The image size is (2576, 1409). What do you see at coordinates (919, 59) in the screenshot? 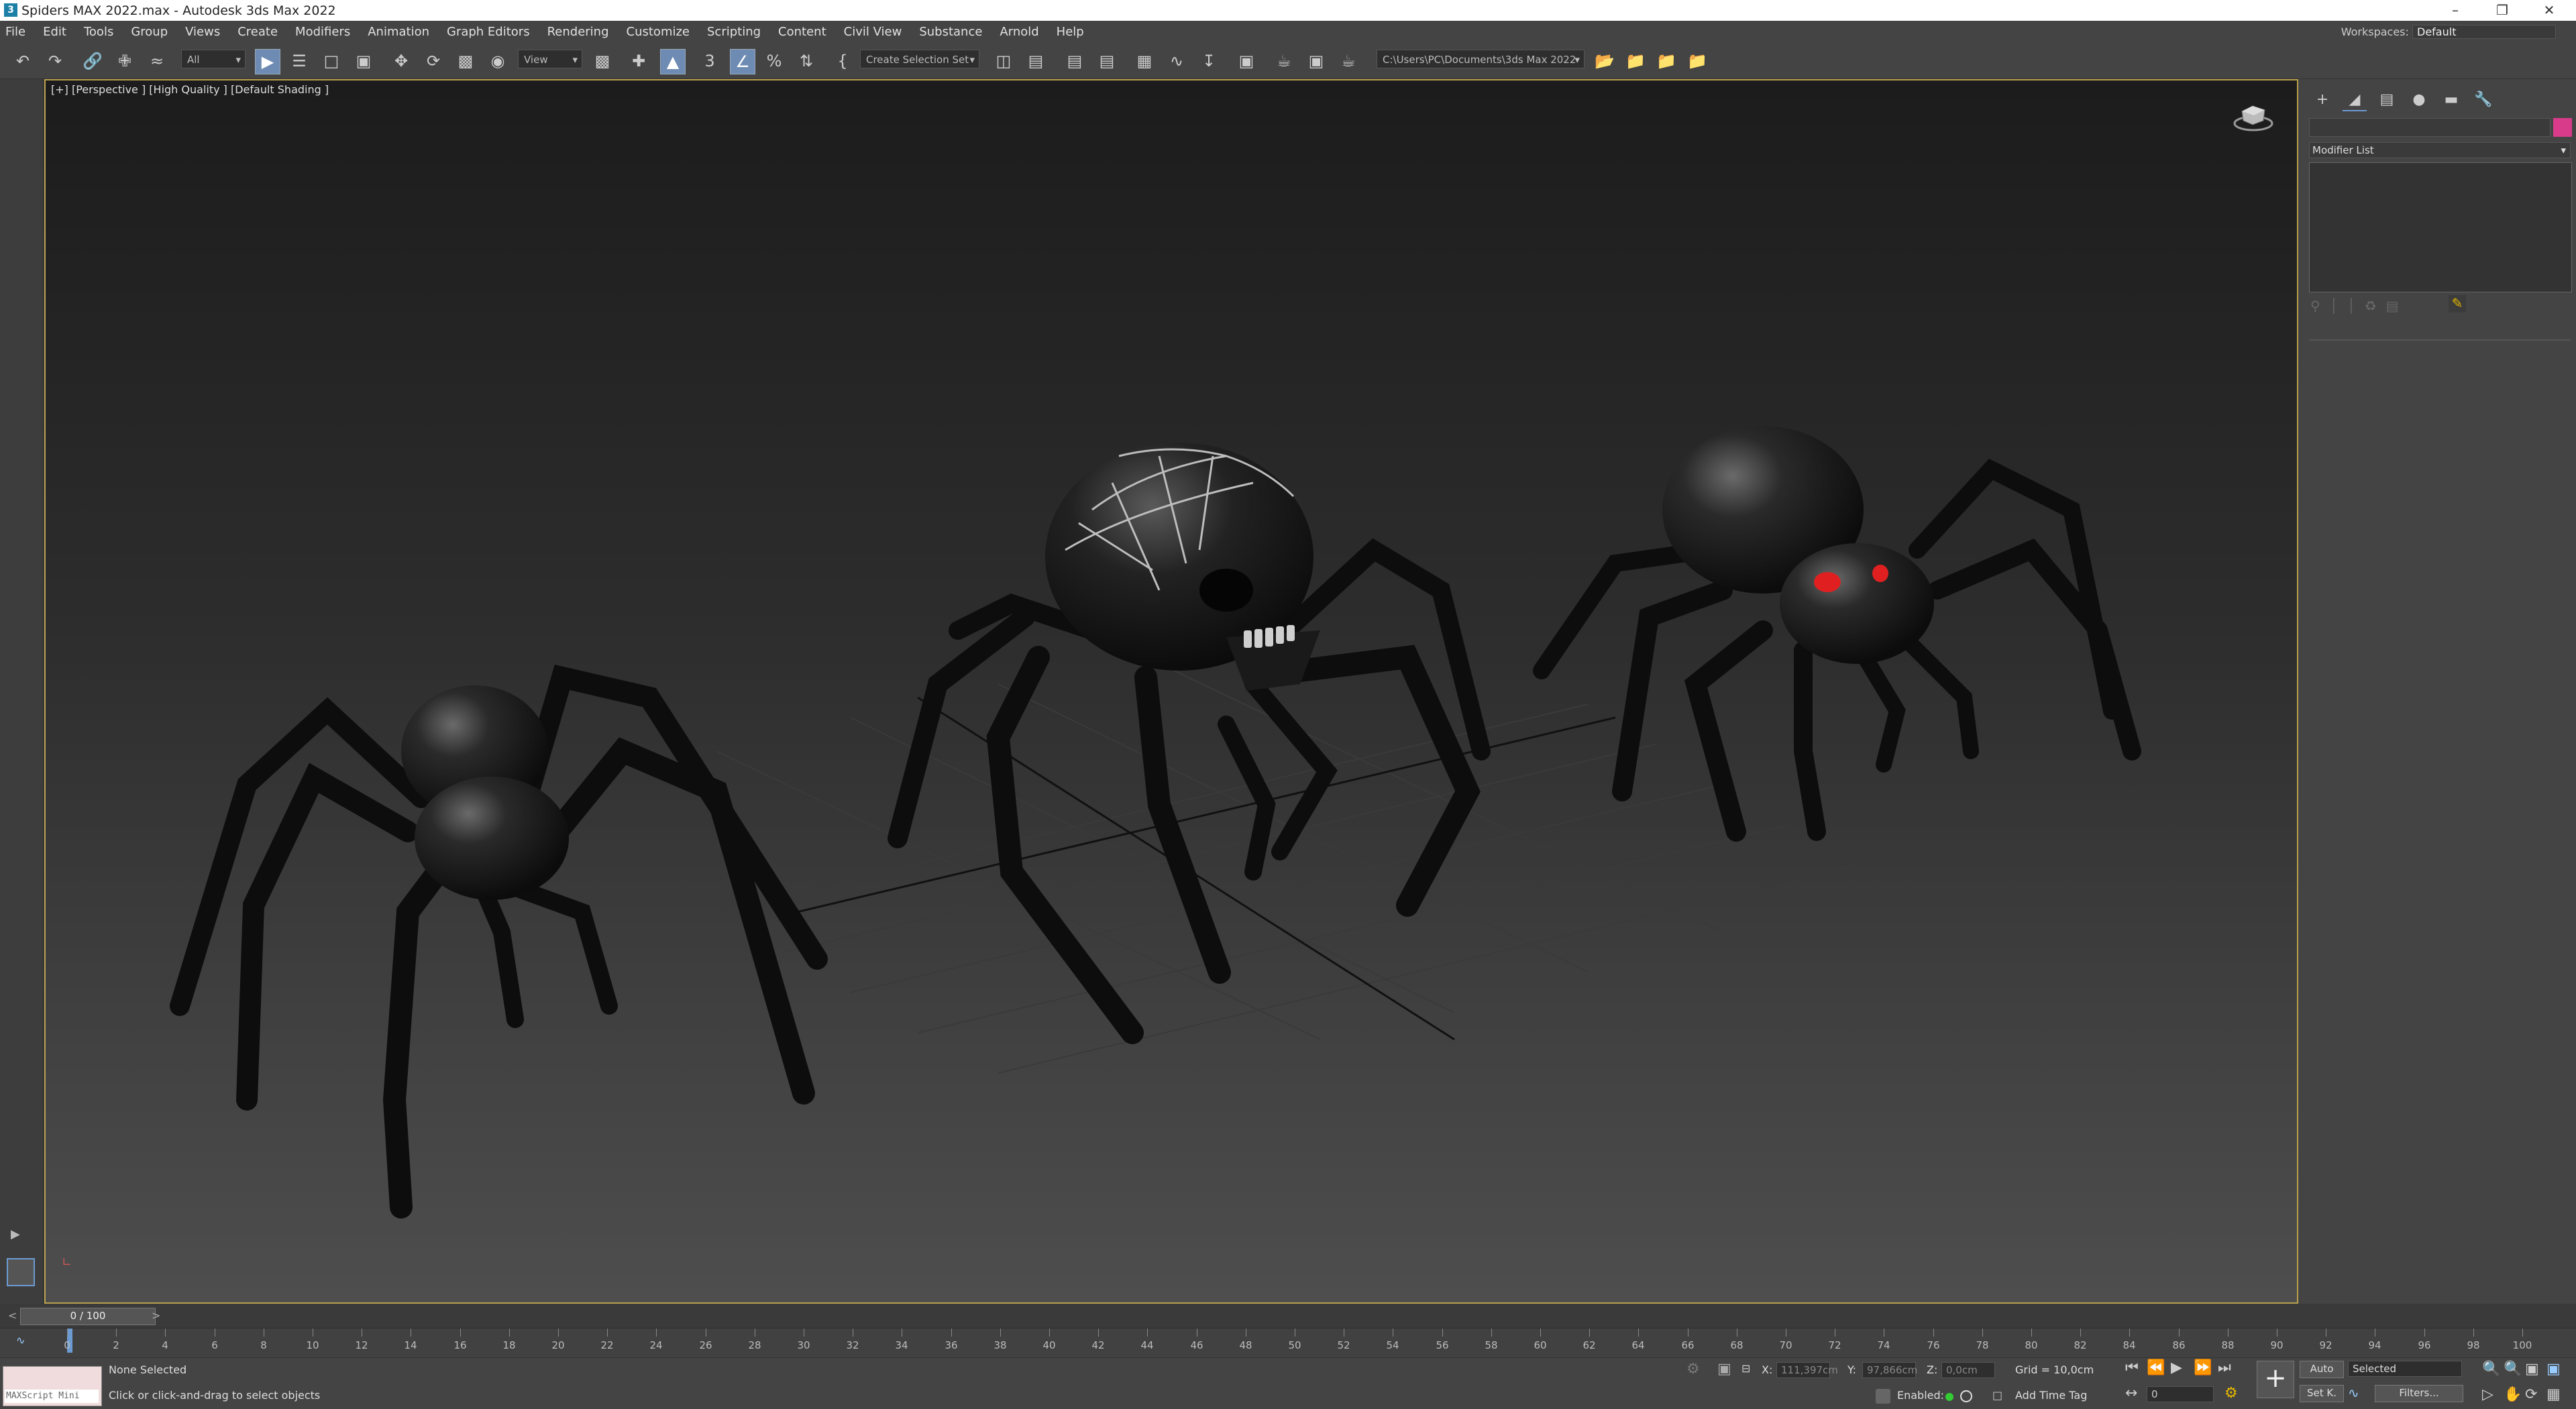
I see `named-selection-sets-dropdown: Create Selection Set` at bounding box center [919, 59].